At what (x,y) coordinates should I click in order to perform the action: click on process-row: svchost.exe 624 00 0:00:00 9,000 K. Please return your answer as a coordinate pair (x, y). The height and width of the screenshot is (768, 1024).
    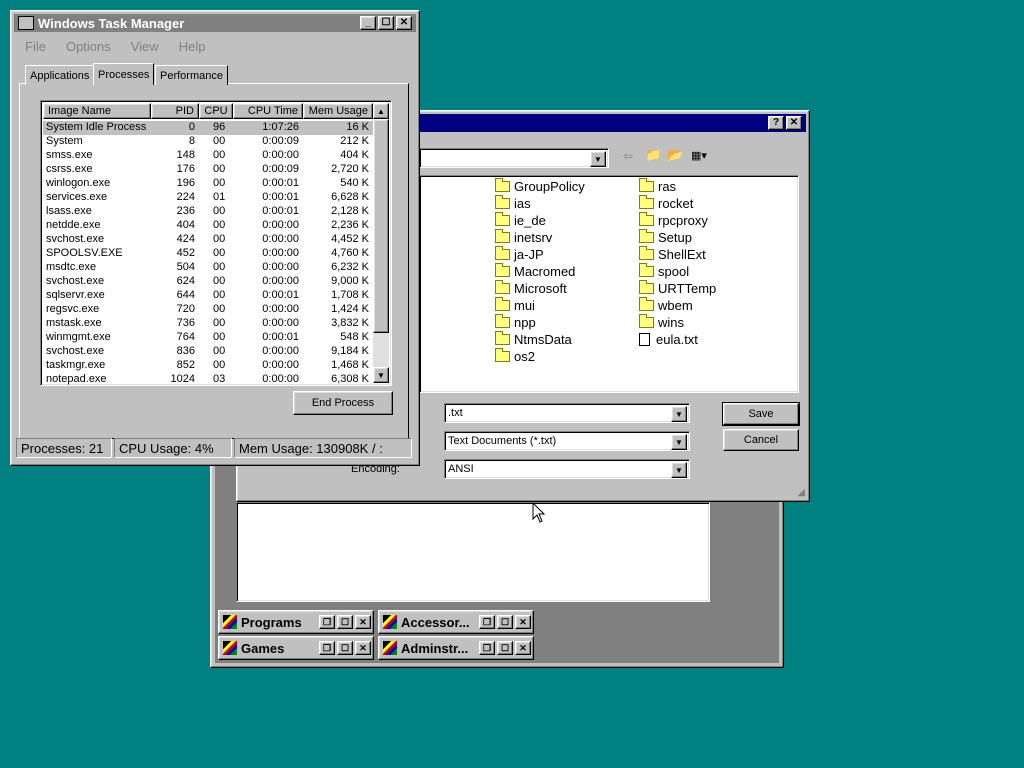
    Looking at the image, I should click on (209, 282).